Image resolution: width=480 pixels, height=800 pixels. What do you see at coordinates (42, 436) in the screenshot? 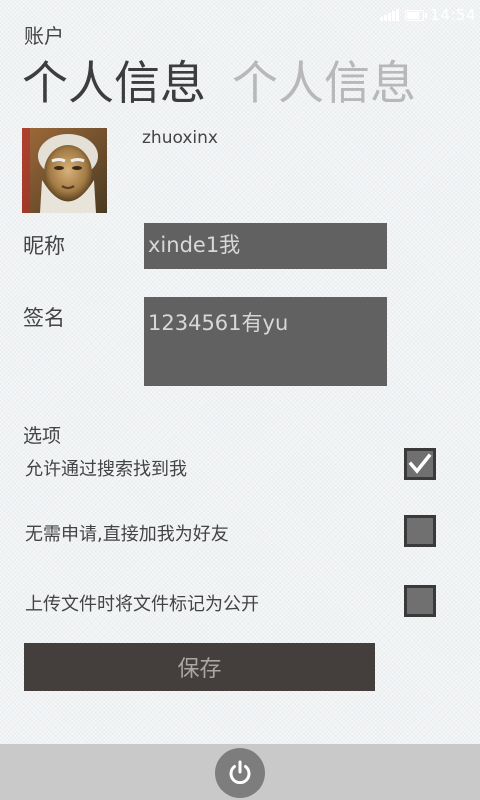
I see `options-heading: 选项` at bounding box center [42, 436].